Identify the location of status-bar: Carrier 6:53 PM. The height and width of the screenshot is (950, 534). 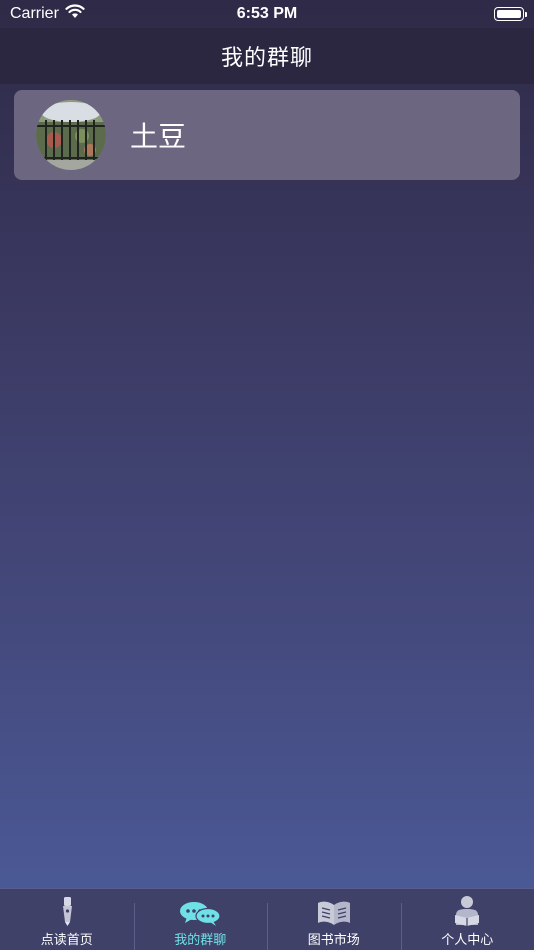
(267, 14).